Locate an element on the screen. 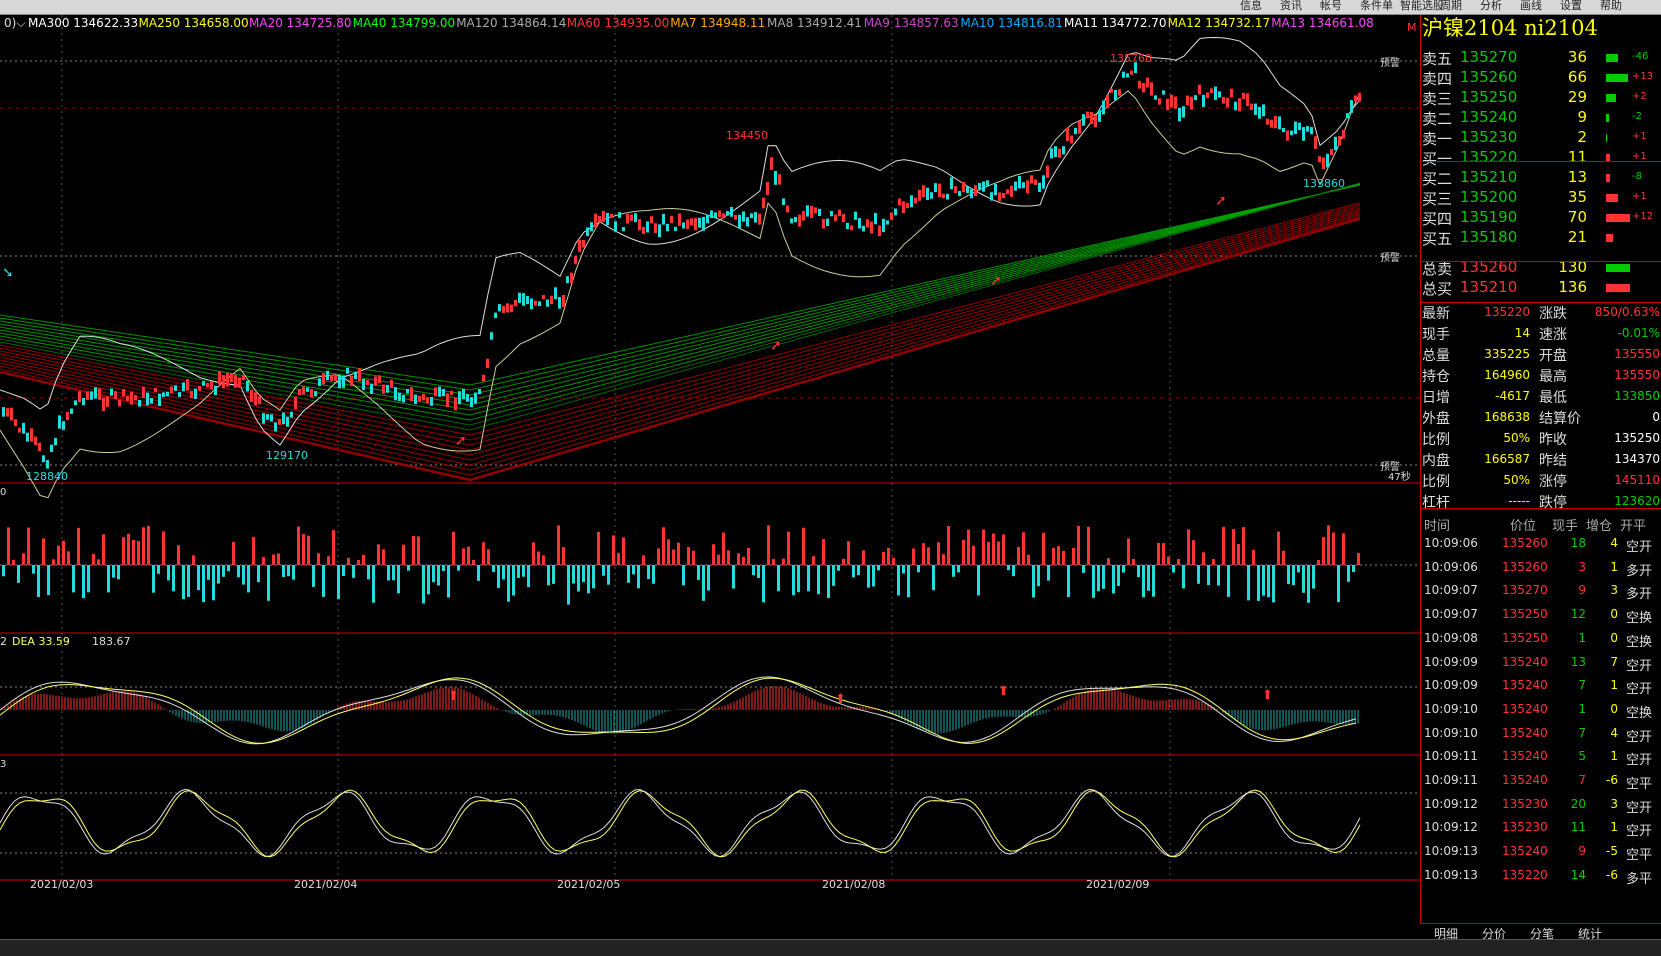  tick-time: 10:09:12 is located at coordinates (1451, 803).